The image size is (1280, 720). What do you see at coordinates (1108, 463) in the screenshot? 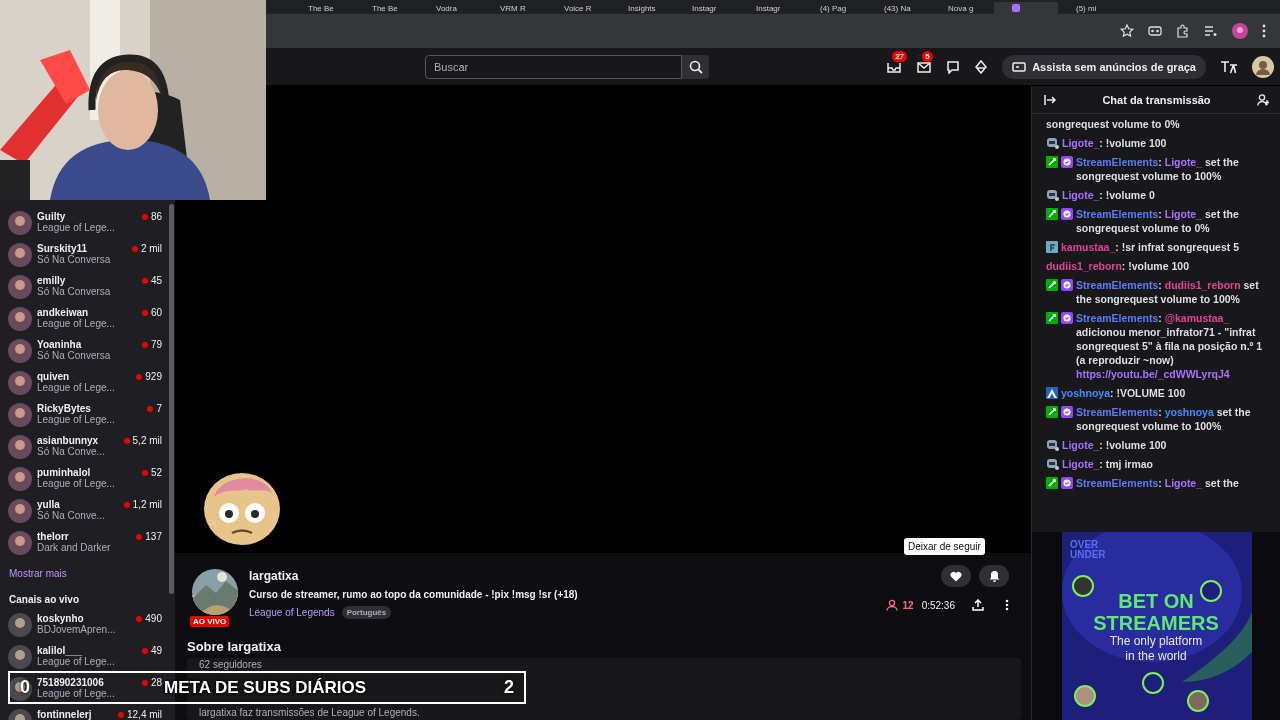
I see `chat-message: Ligote_: tmj irmao` at bounding box center [1108, 463].